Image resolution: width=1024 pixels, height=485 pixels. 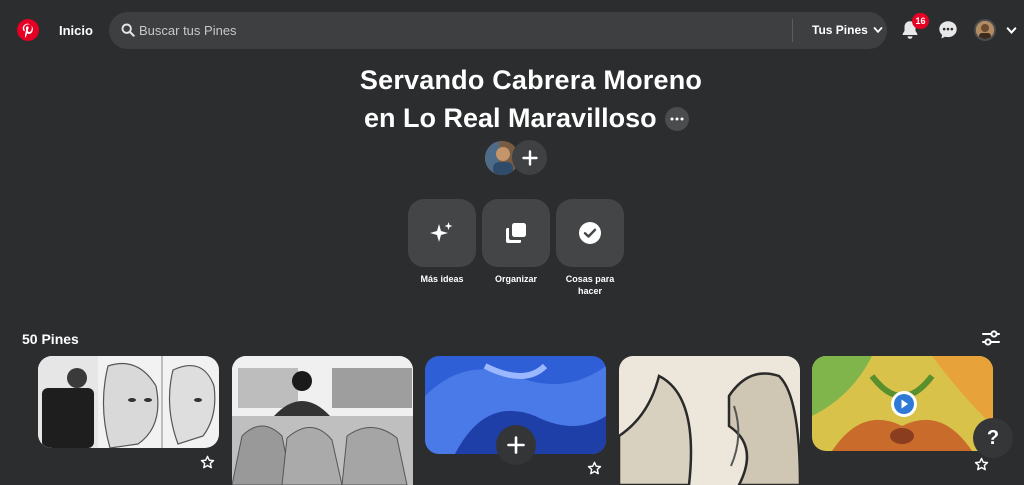 I want to click on board-title-line2: en Lo Real Maravilloso, so click(x=510, y=118).